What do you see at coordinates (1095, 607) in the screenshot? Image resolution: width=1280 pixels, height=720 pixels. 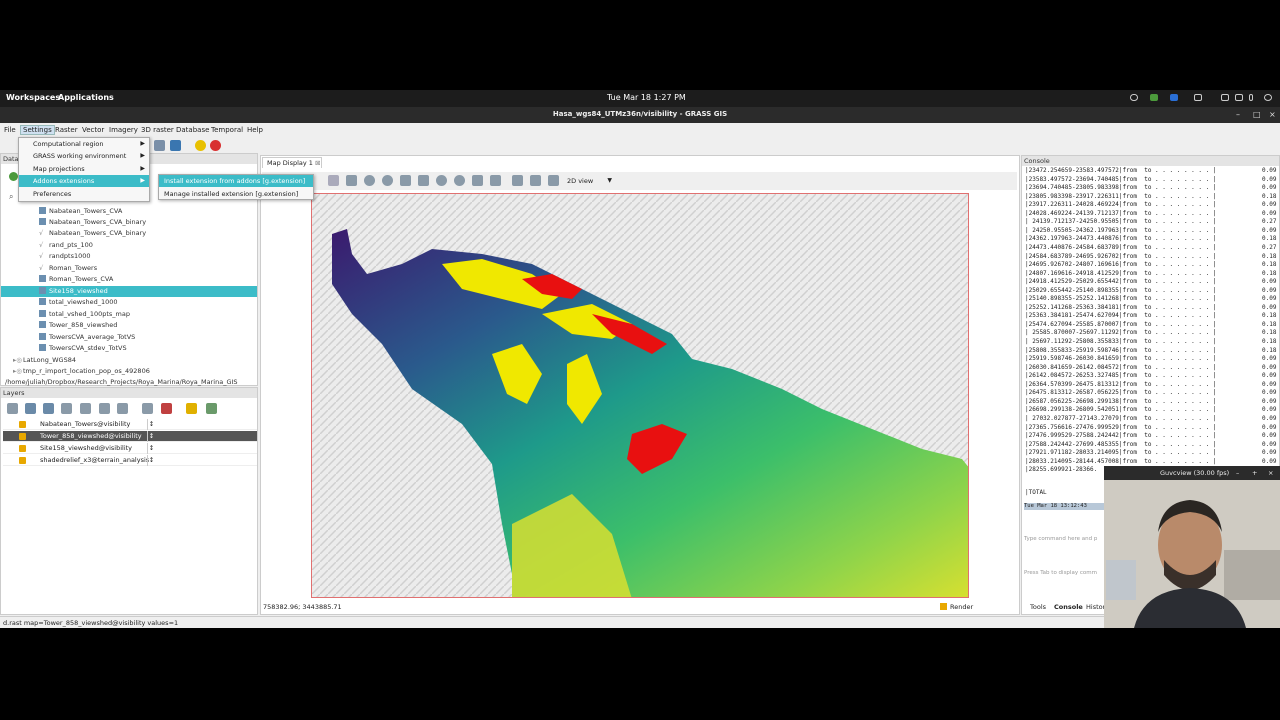 I see `tab-history: Histor` at bounding box center [1095, 607].